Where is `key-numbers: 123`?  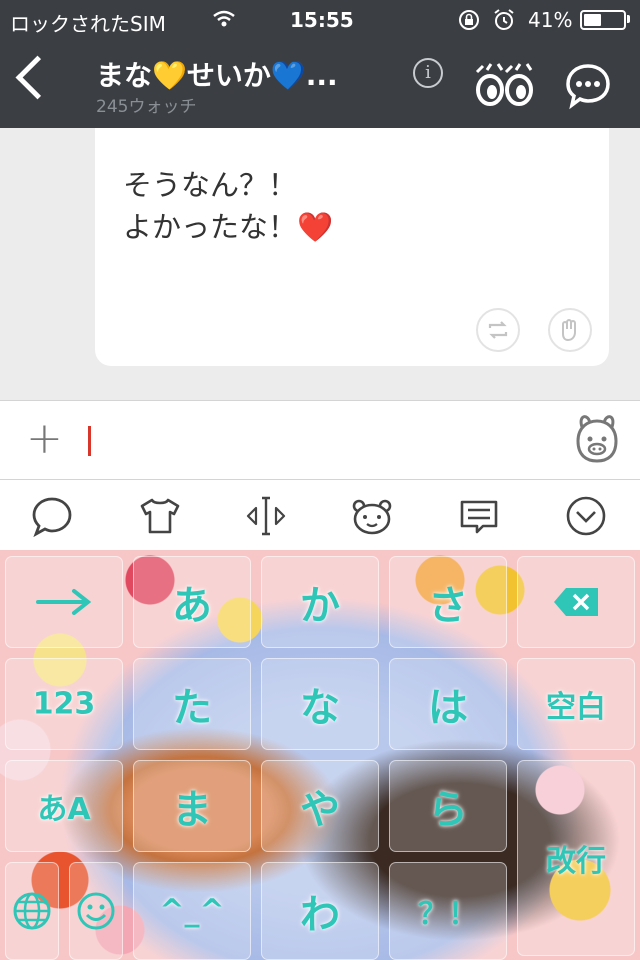 key-numbers: 123 is located at coordinates (64, 704).